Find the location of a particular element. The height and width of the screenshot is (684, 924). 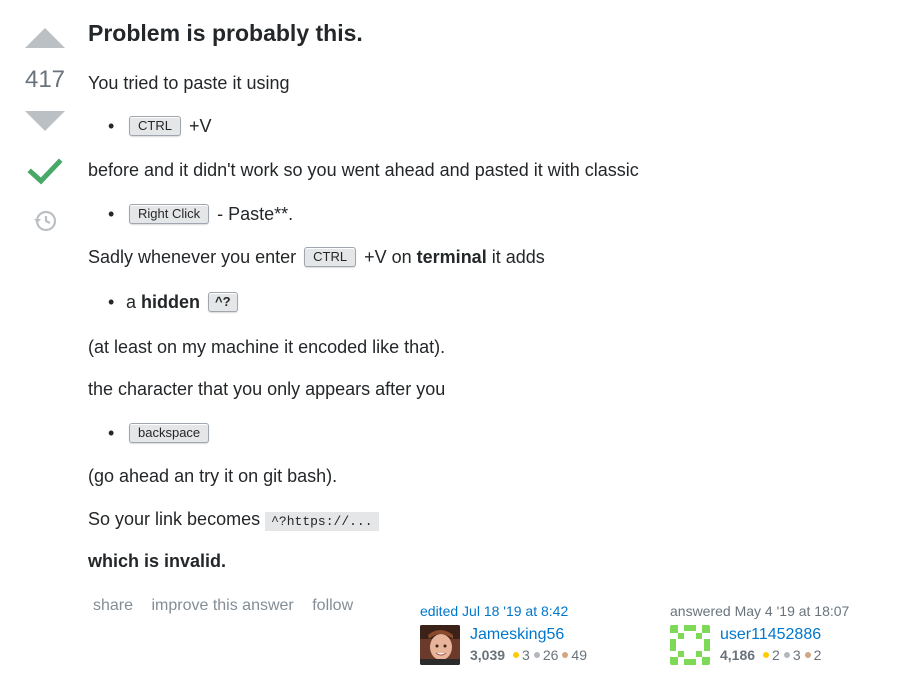

answer-heading: Problem is probably this. is located at coordinates (225, 33).